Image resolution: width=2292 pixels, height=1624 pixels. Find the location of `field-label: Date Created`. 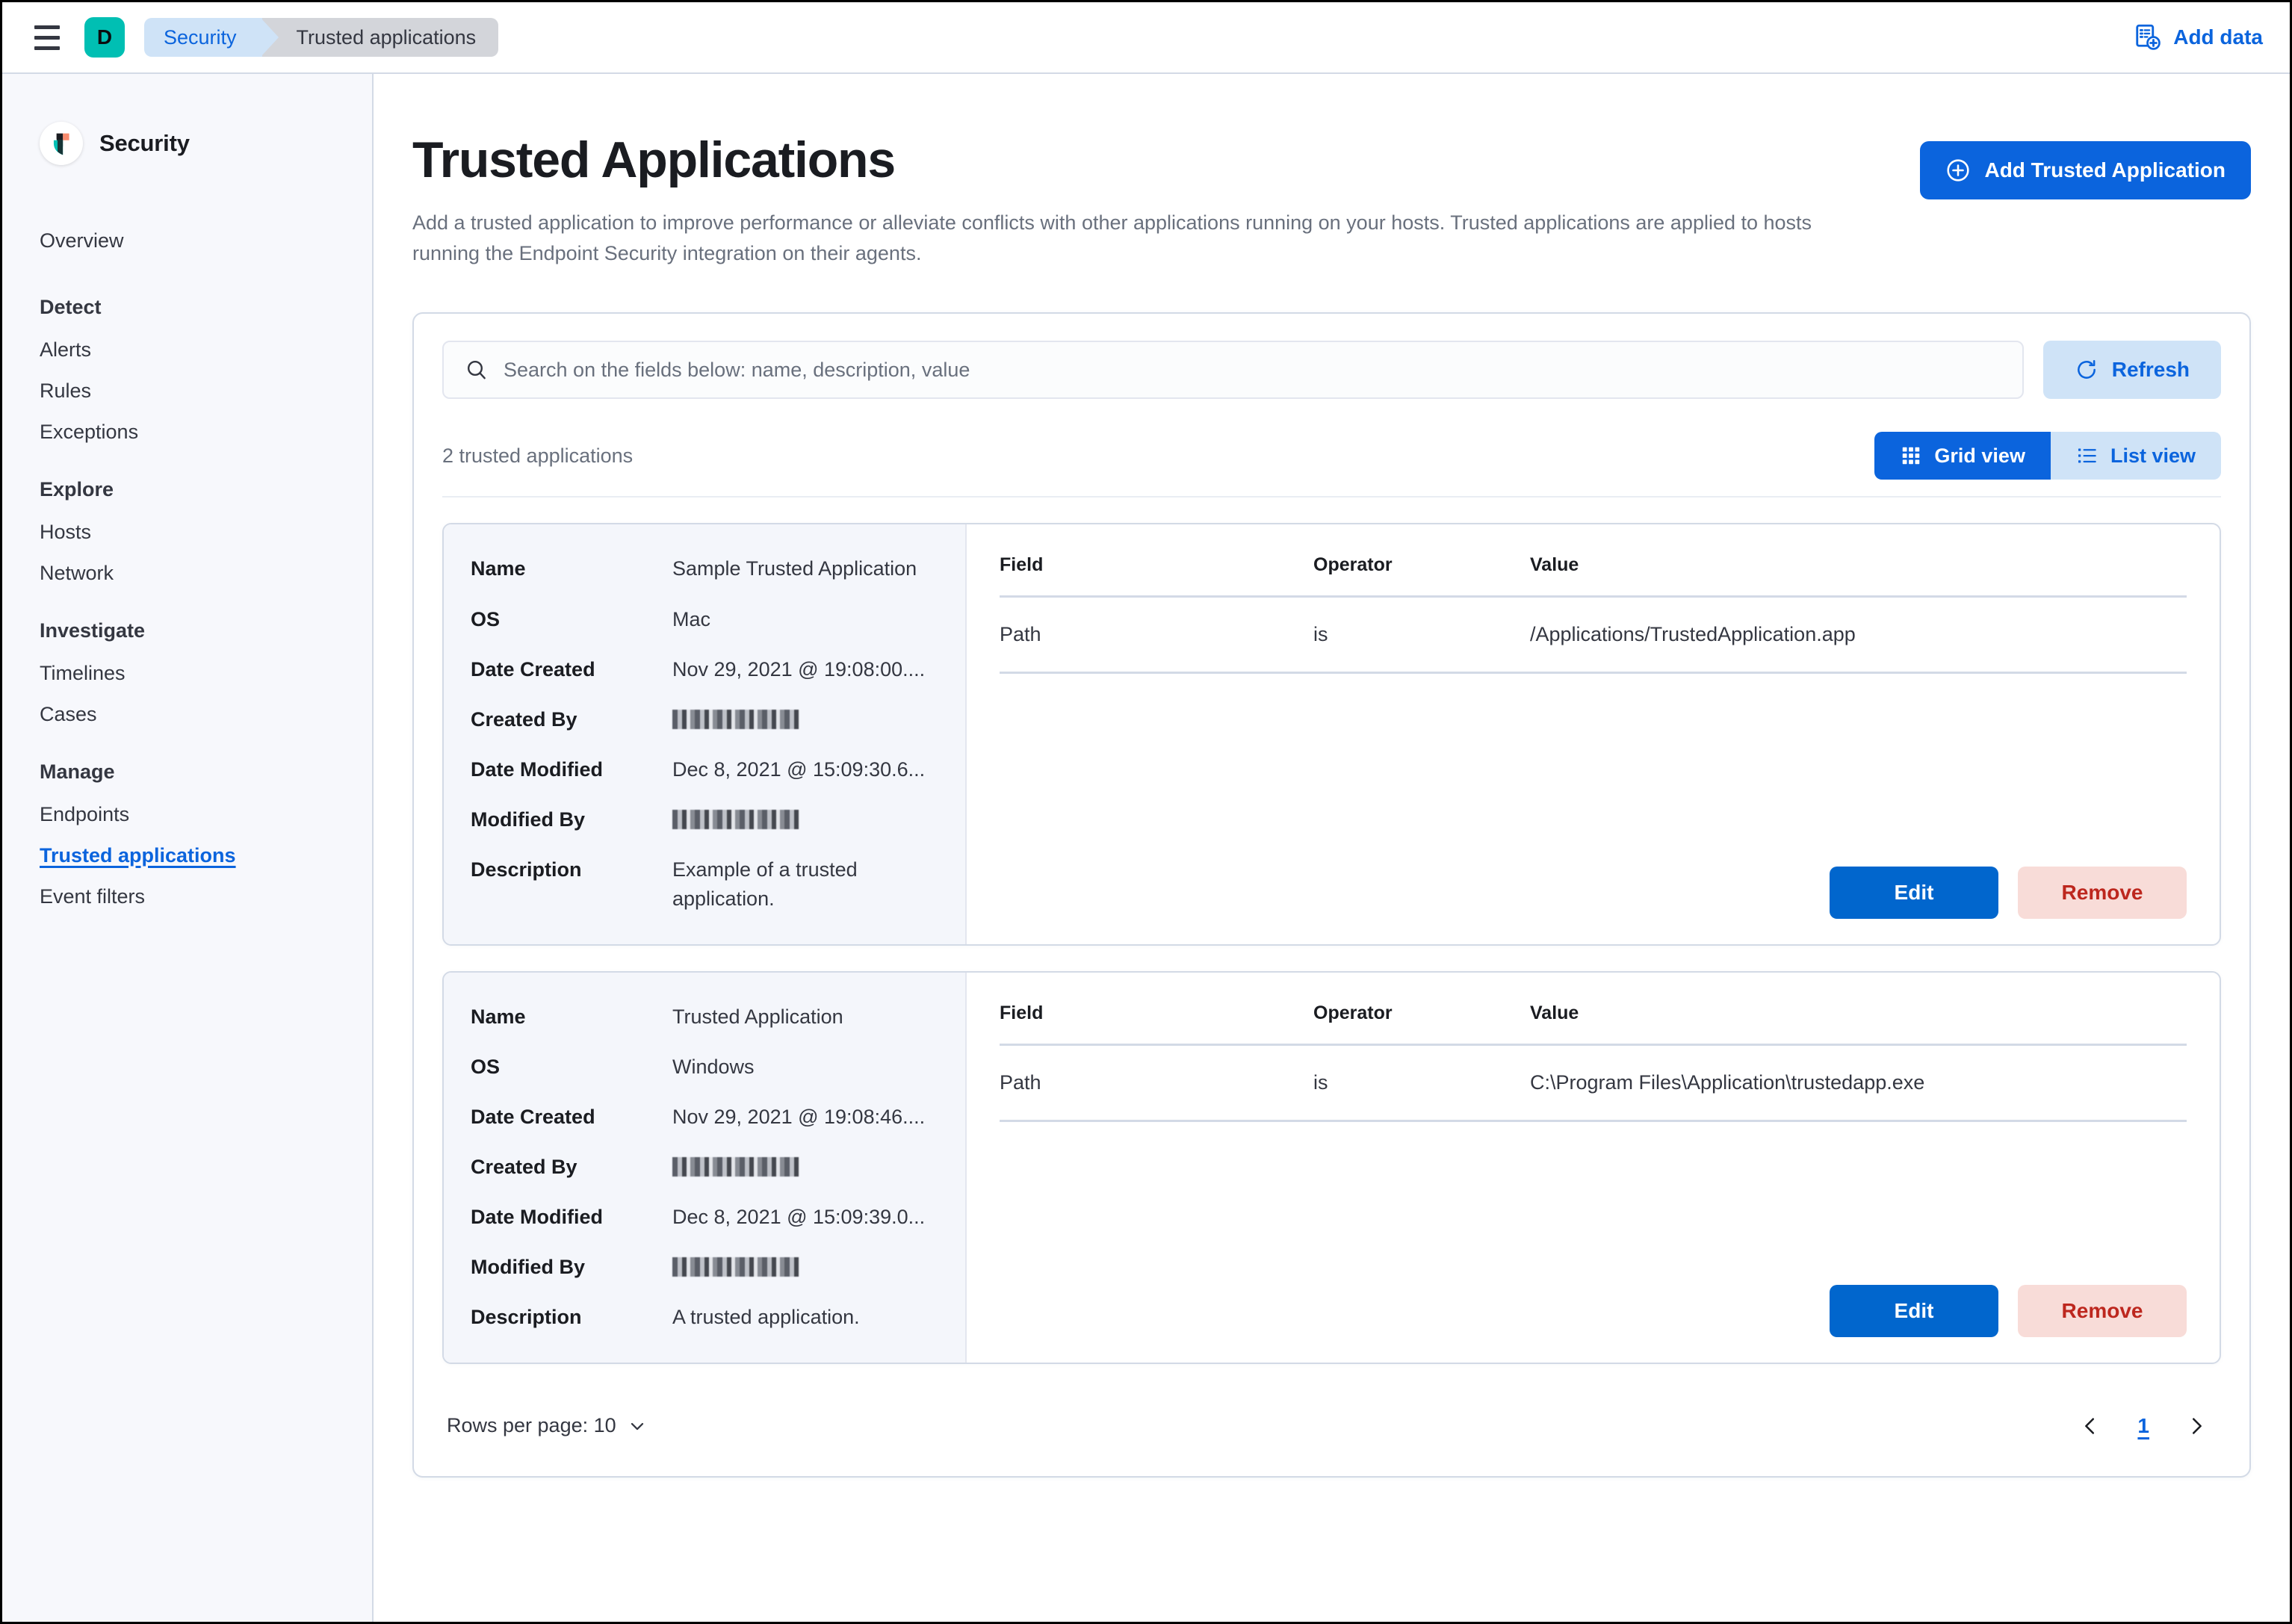

field-label: Date Created is located at coordinates (533, 669).